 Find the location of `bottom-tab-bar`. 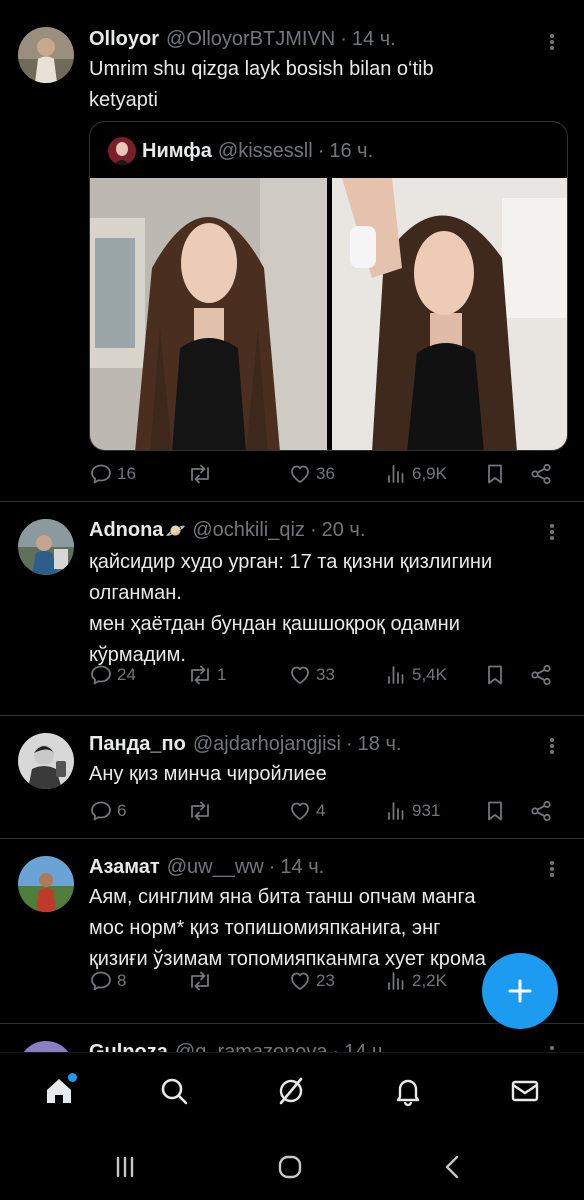

bottom-tab-bar is located at coordinates (292, 1090).